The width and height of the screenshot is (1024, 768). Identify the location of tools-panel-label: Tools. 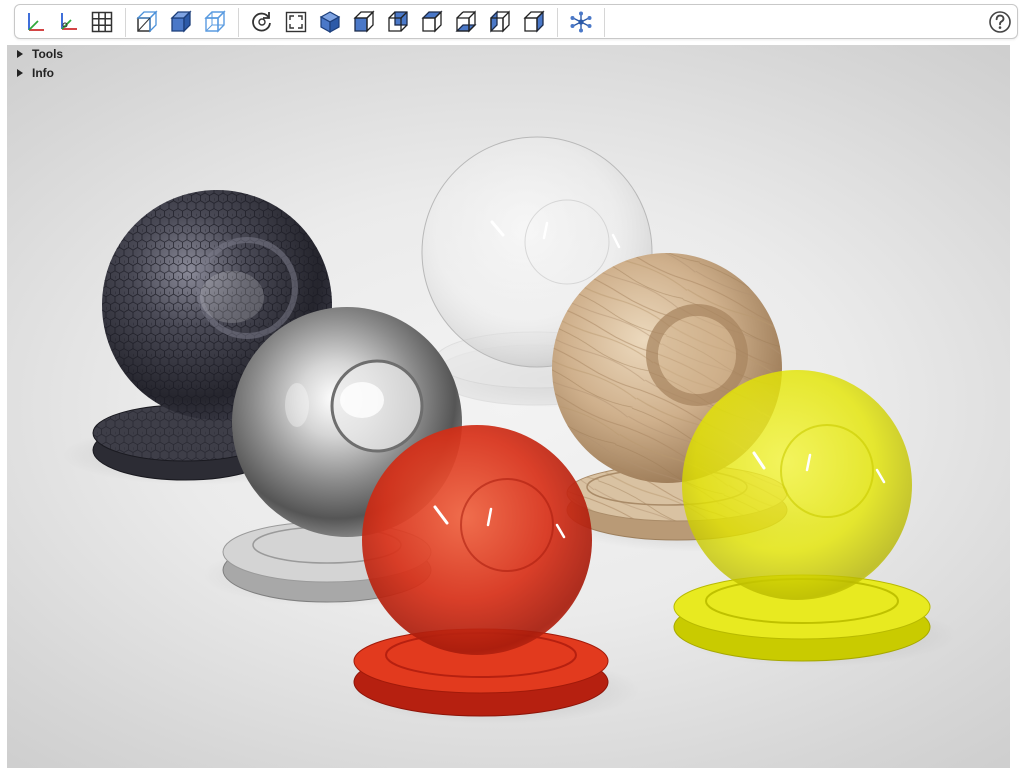
(48, 54).